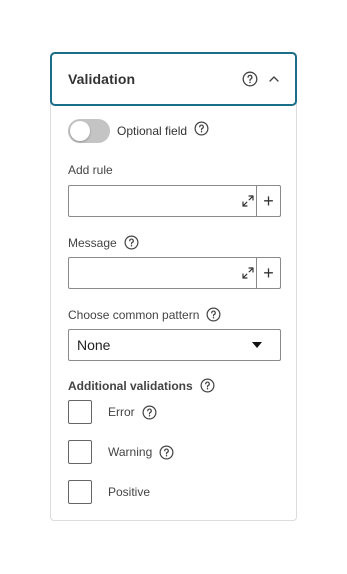 This screenshot has height=574, width=347. I want to click on common-pattern-select: None, so click(174, 345).